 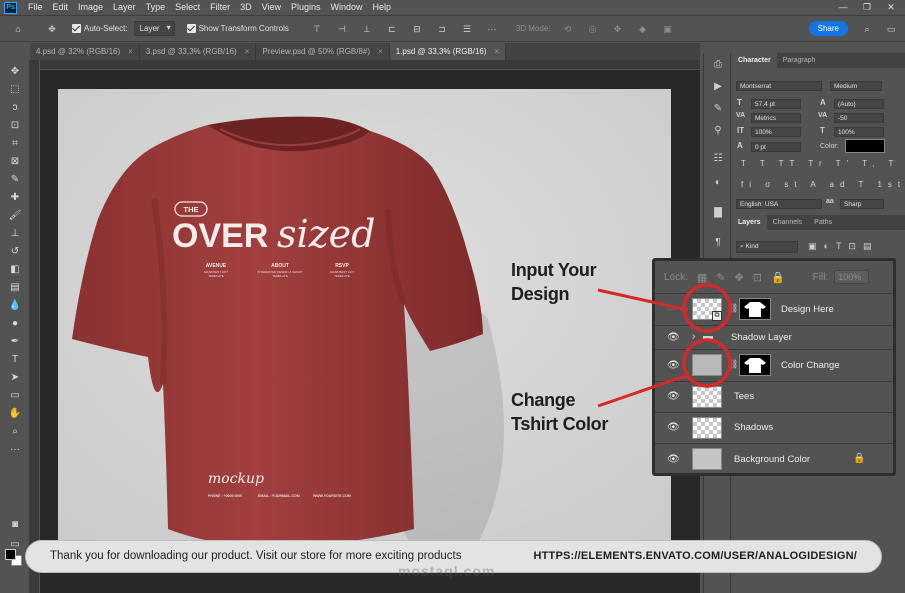 What do you see at coordinates (852, 277) in the screenshot?
I see `fill-input: 100%` at bounding box center [852, 277].